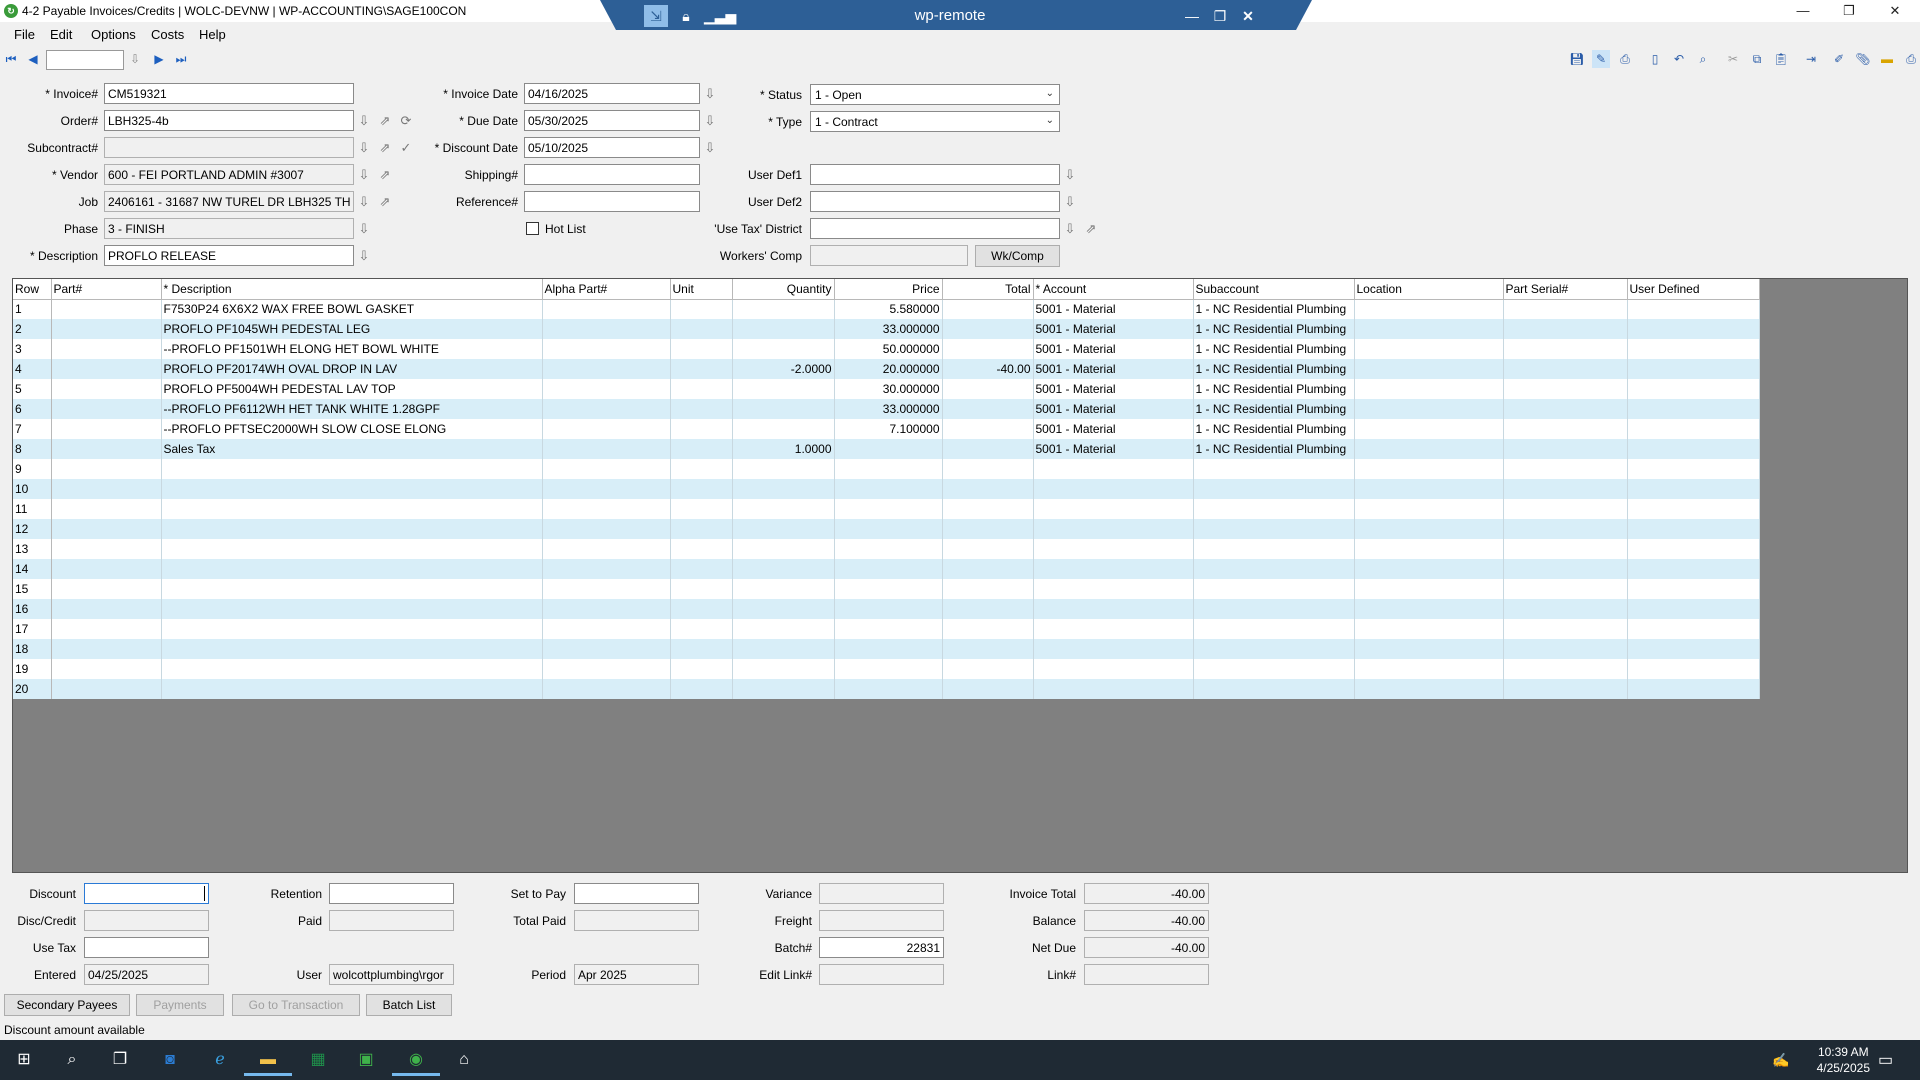  I want to click on previous-record-icon: ◀, so click(33, 59).